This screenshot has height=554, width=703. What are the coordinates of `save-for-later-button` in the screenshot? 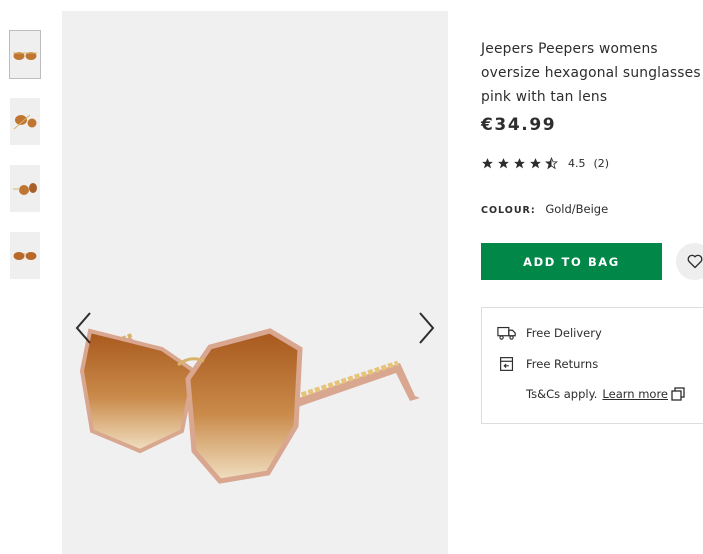 It's located at (689, 261).